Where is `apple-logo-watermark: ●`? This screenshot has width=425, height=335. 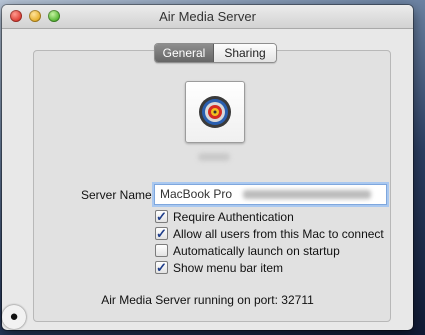
apple-logo-watermark: ● is located at coordinates (14, 317).